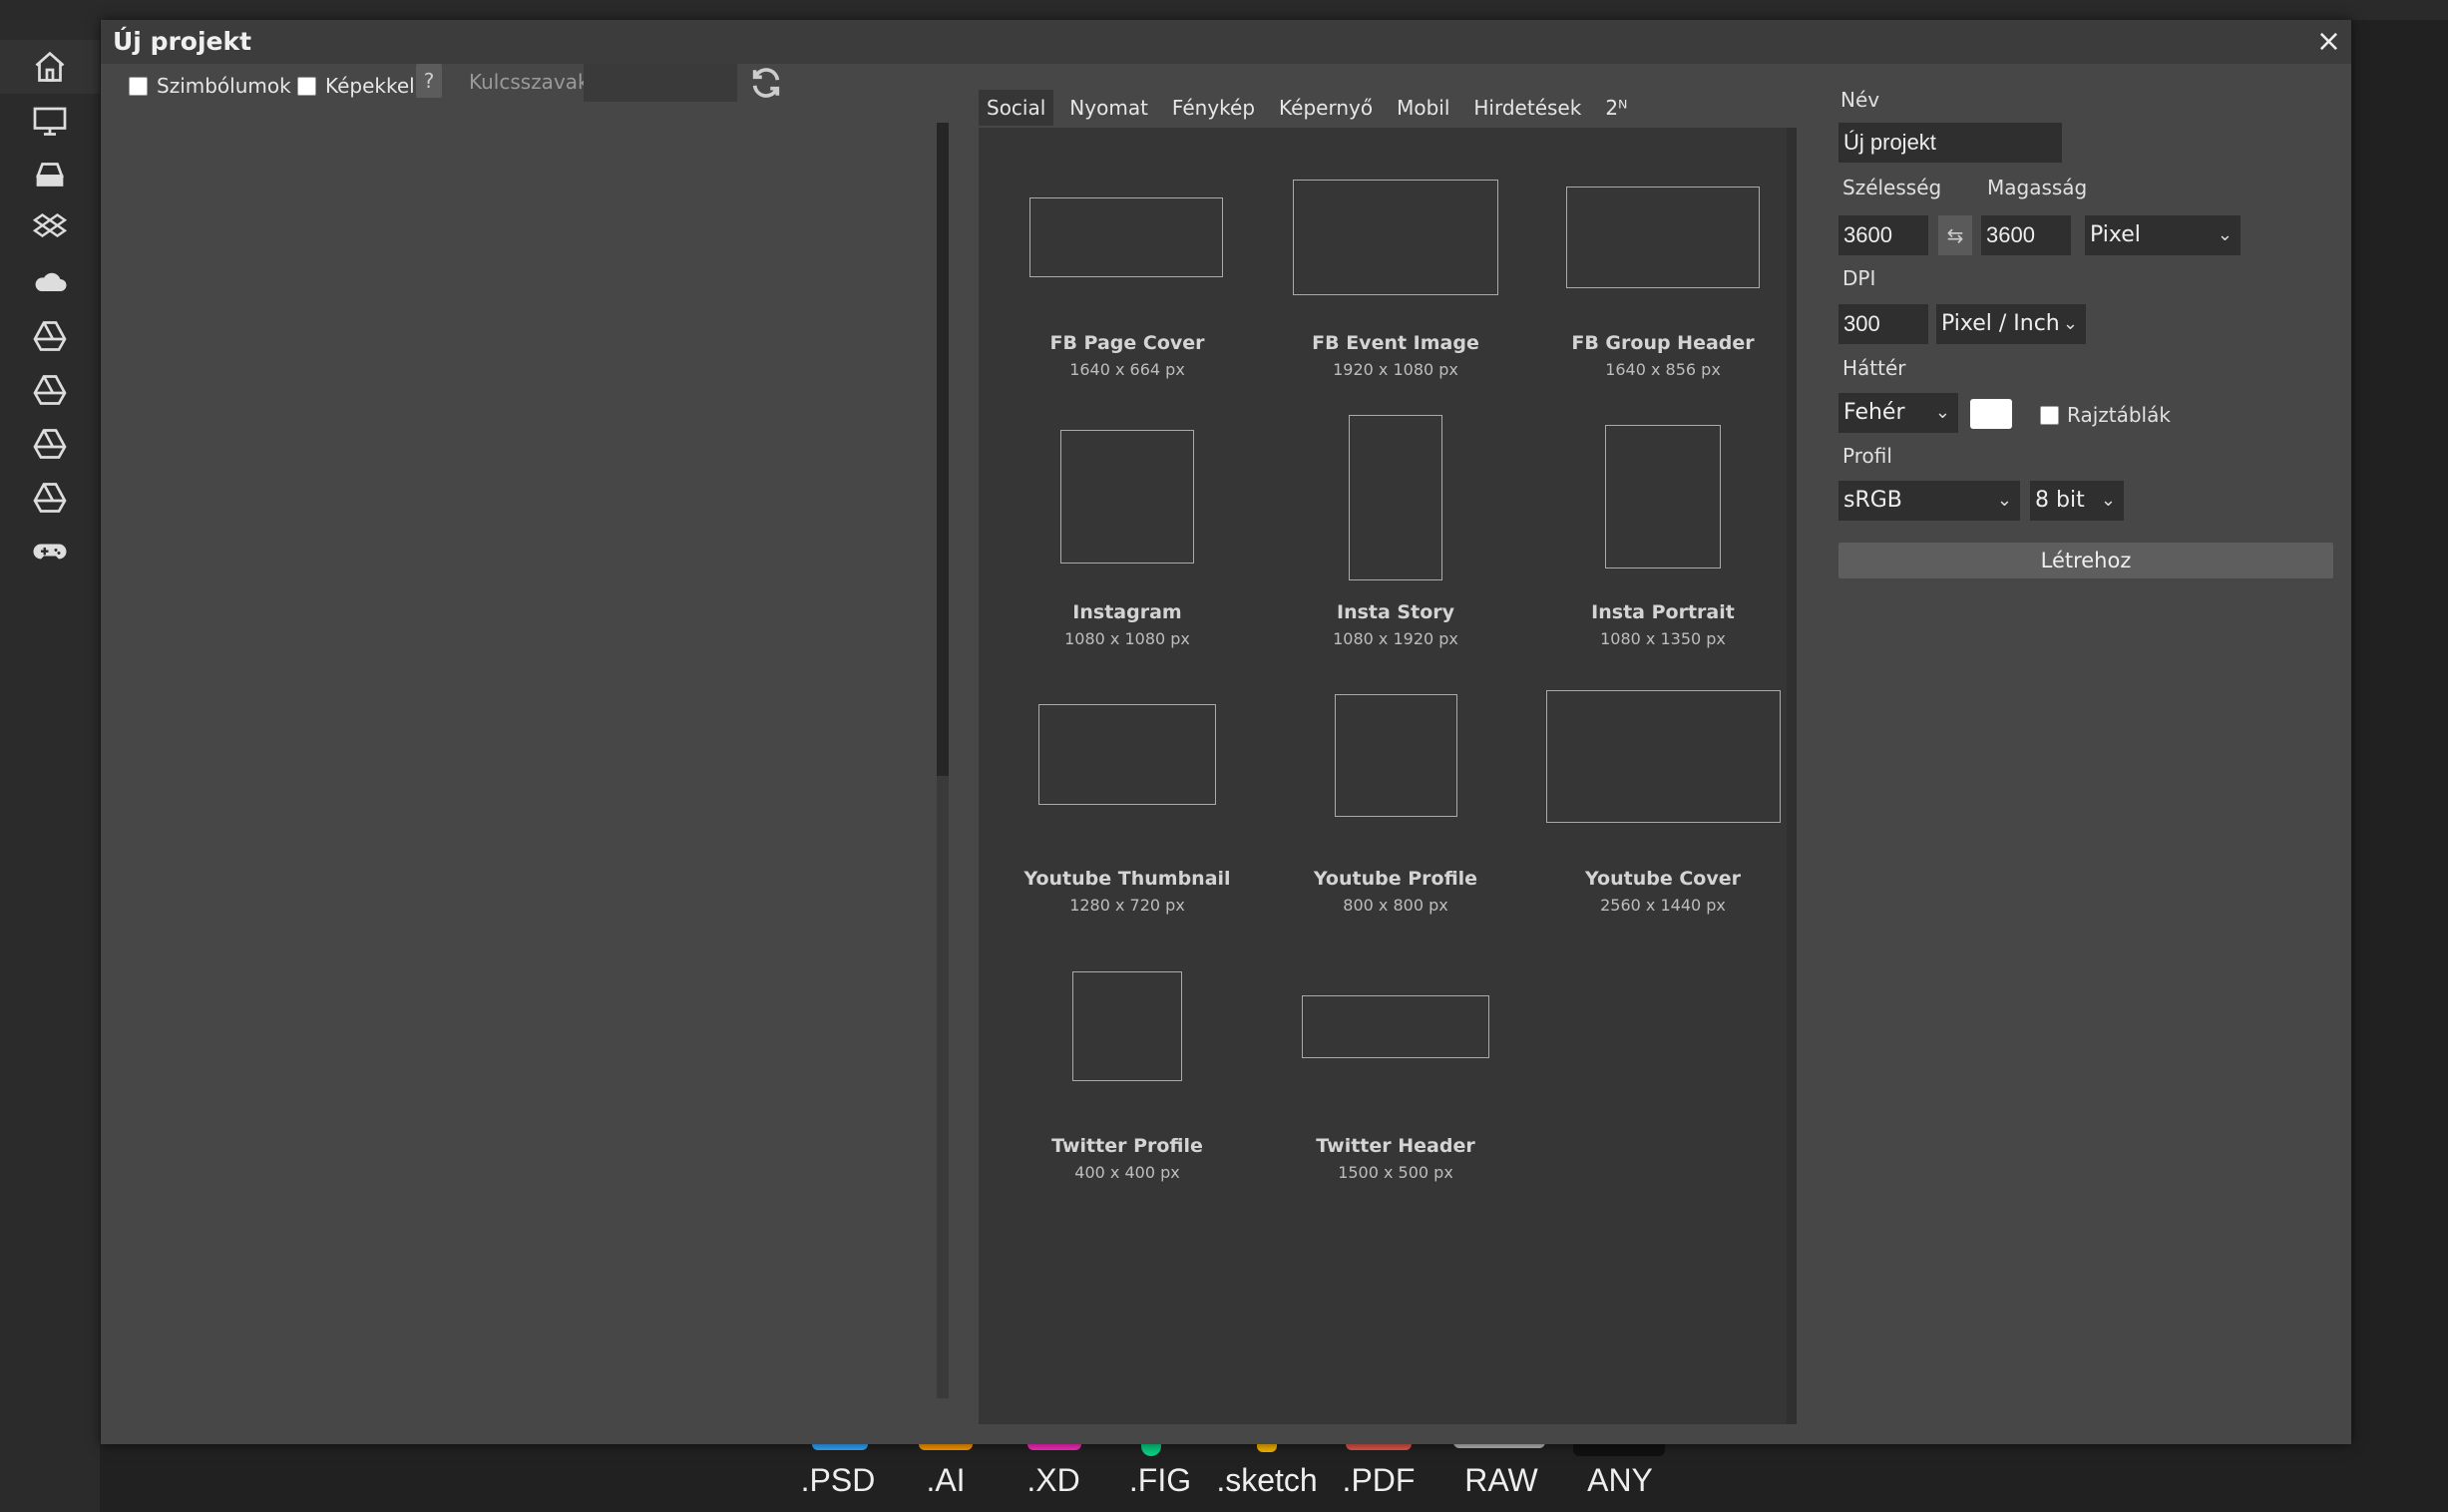 Image resolution: width=2448 pixels, height=1512 pixels. I want to click on background-select: Fehér ⌄, so click(1898, 413).